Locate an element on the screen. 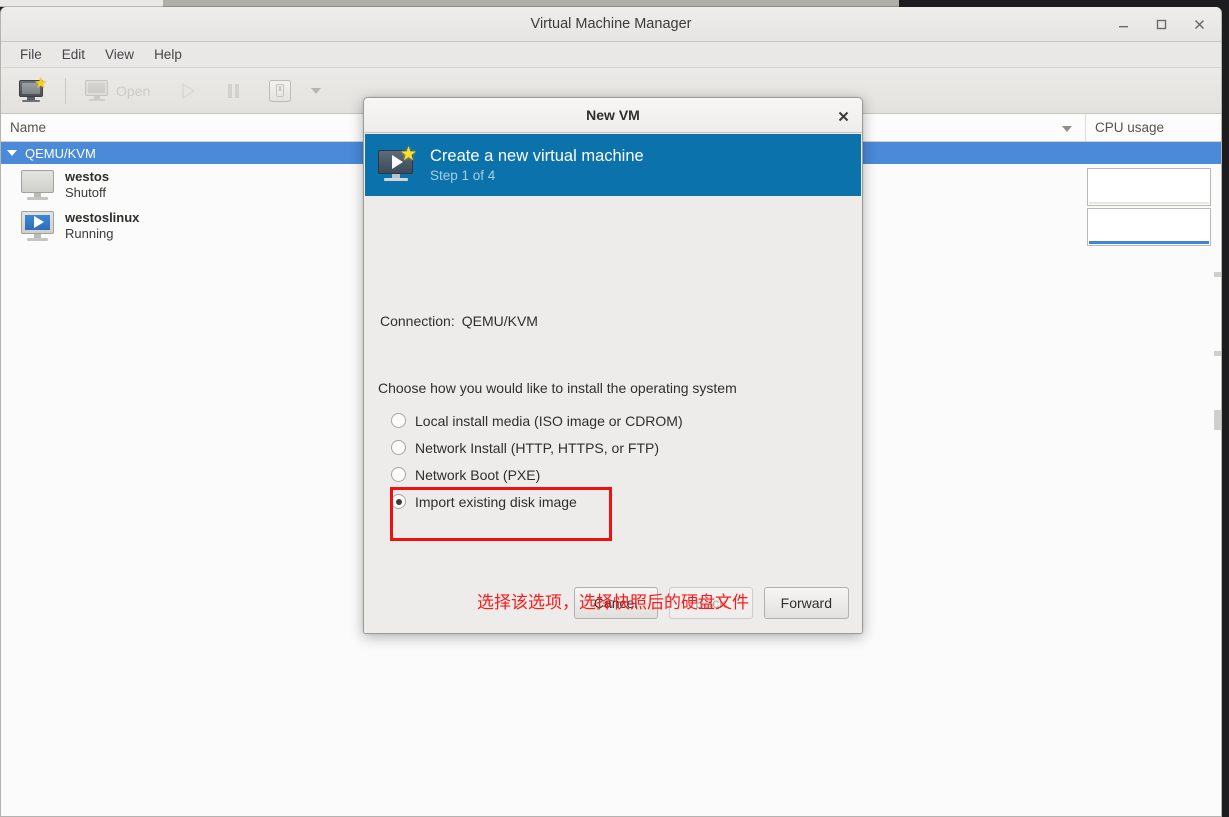  dialog-banner-text: Create a new virtual machine Step 1 of 4 is located at coordinates (537, 165).